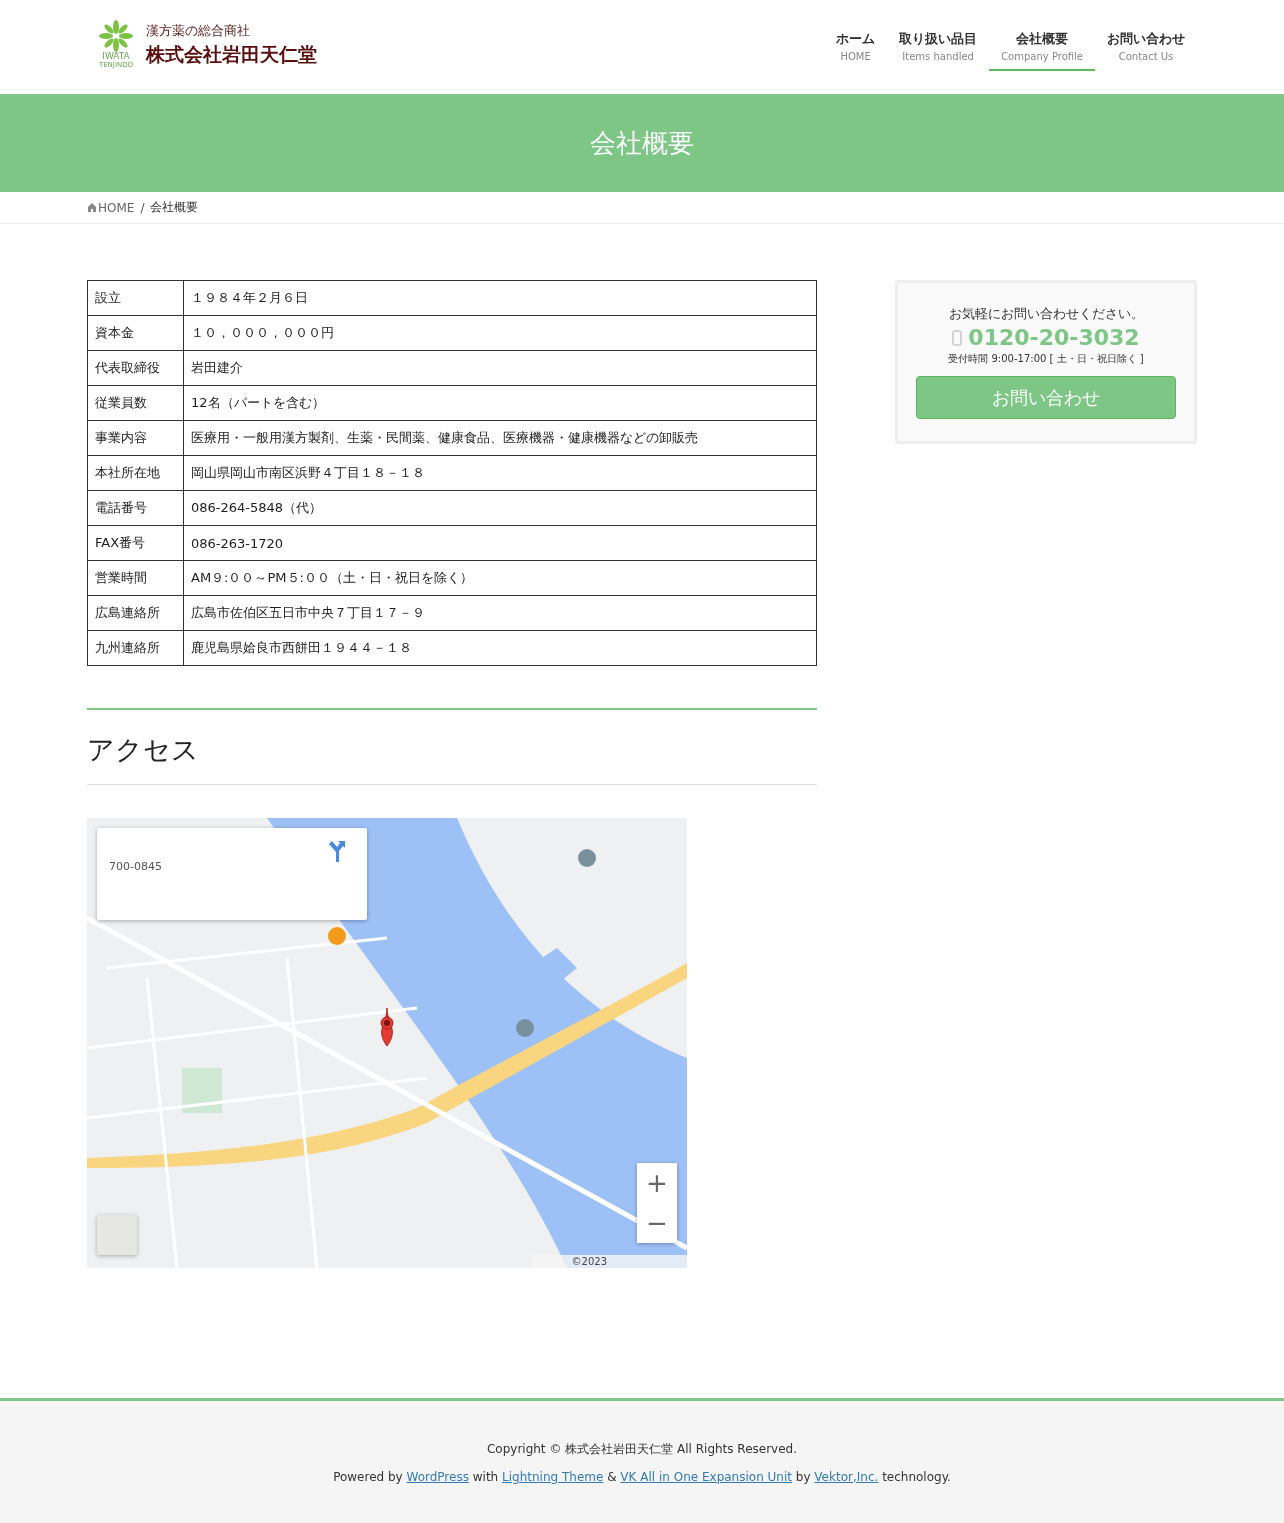 The width and height of the screenshot is (1284, 1523). I want to click on table-header-cell: 営業時間, so click(135, 578).